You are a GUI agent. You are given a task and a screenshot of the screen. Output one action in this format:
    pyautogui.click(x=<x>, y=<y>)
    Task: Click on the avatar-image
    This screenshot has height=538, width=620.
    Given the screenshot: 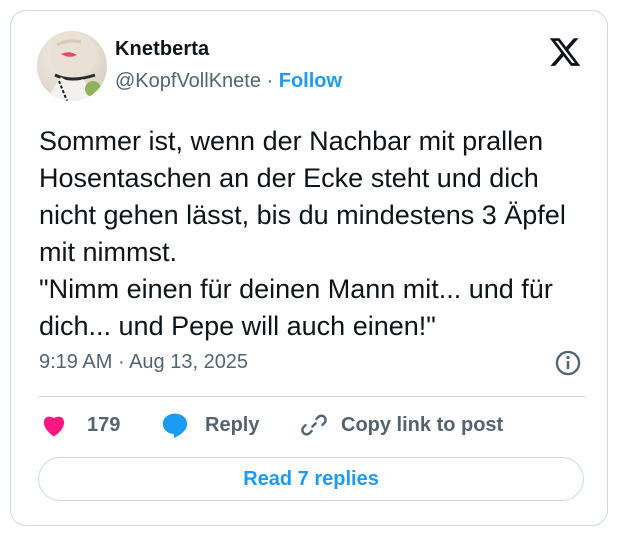 What is the action you would take?
    pyautogui.click(x=73, y=67)
    